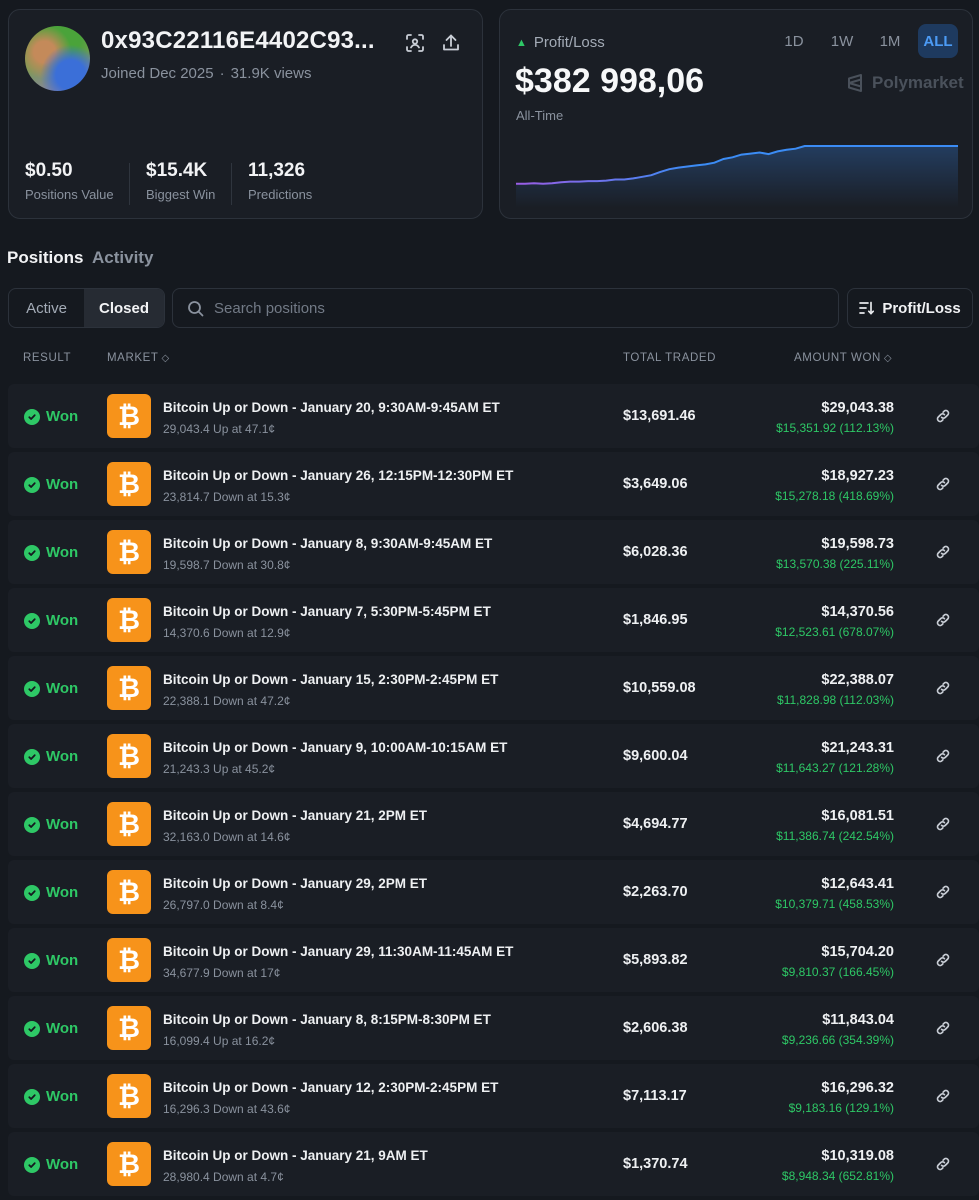 The width and height of the screenshot is (979, 1200). Describe the element at coordinates (910, 308) in the screenshot. I see `sort-button: Profit/Loss` at that location.